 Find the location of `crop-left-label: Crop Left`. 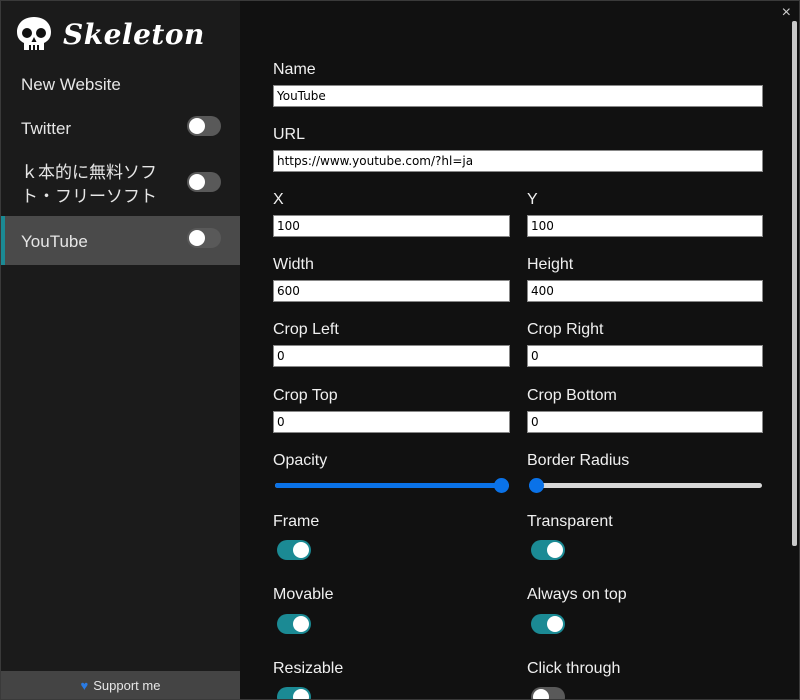

crop-left-label: Crop Left is located at coordinates (306, 329).